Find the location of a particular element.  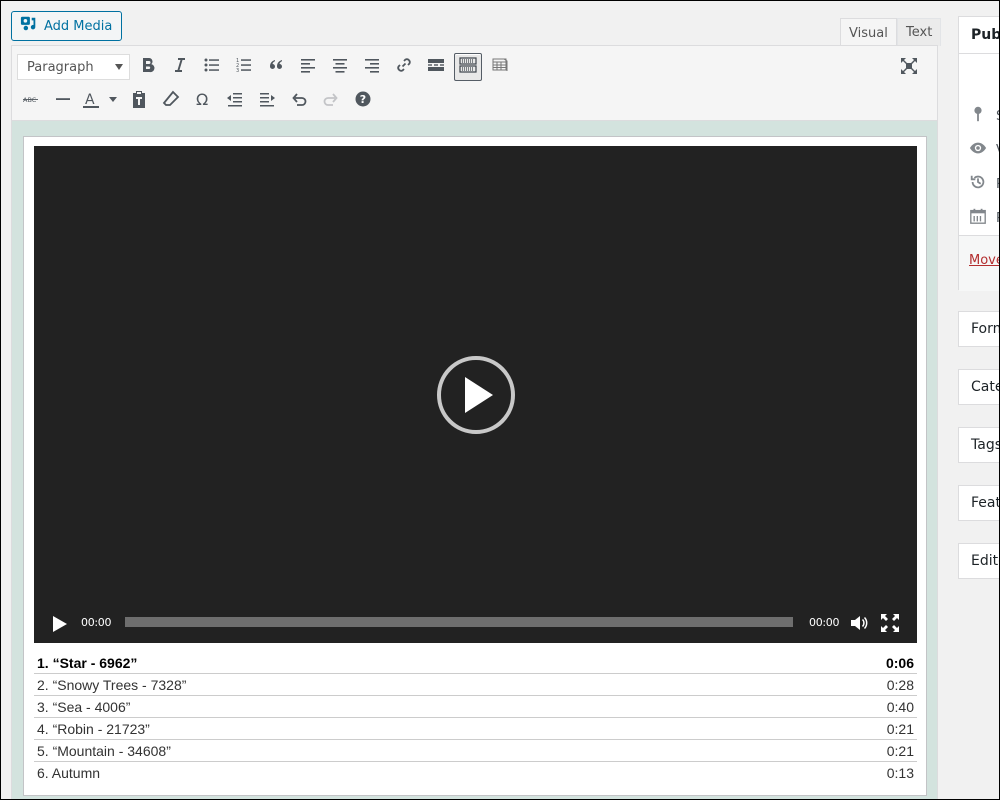

redo-icon is located at coordinates (331, 101).